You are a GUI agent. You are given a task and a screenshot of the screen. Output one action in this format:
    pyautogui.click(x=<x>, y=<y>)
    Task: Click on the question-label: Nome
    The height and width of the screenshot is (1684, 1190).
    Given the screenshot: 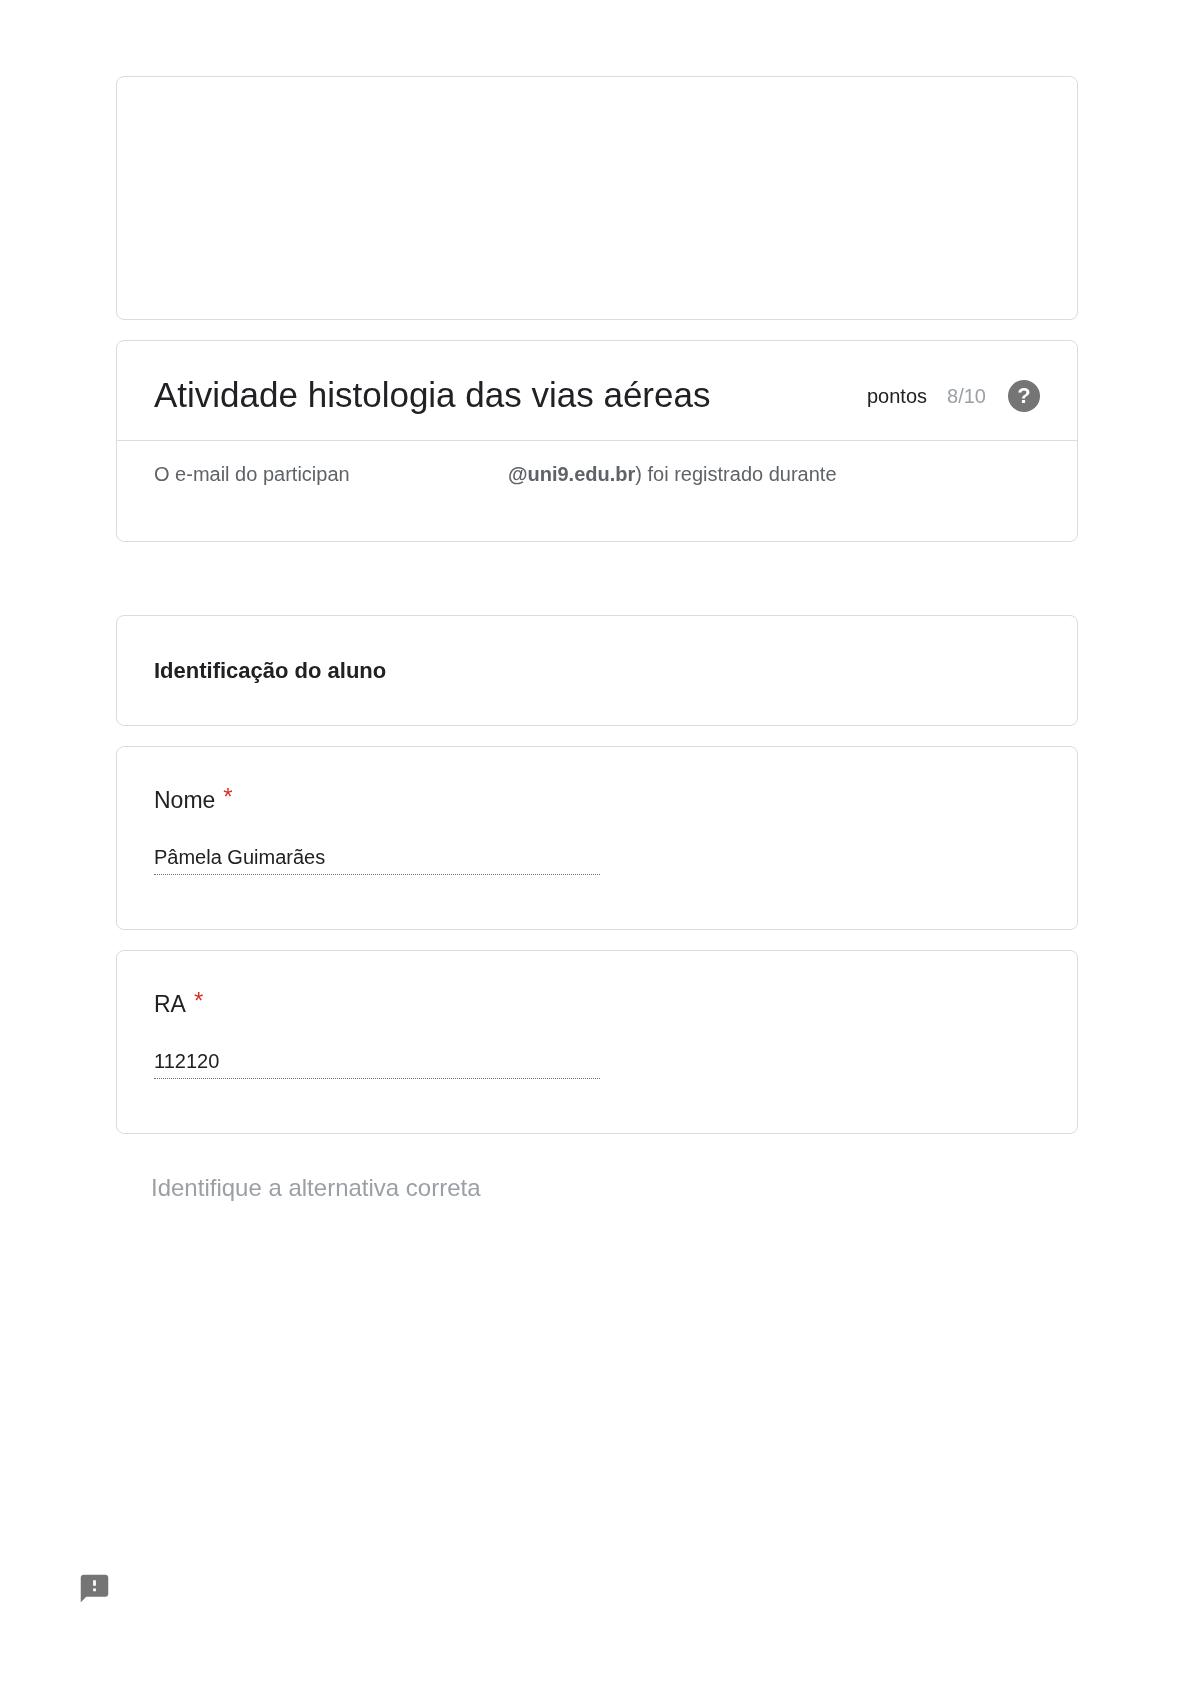 What is the action you would take?
    pyautogui.click(x=185, y=800)
    